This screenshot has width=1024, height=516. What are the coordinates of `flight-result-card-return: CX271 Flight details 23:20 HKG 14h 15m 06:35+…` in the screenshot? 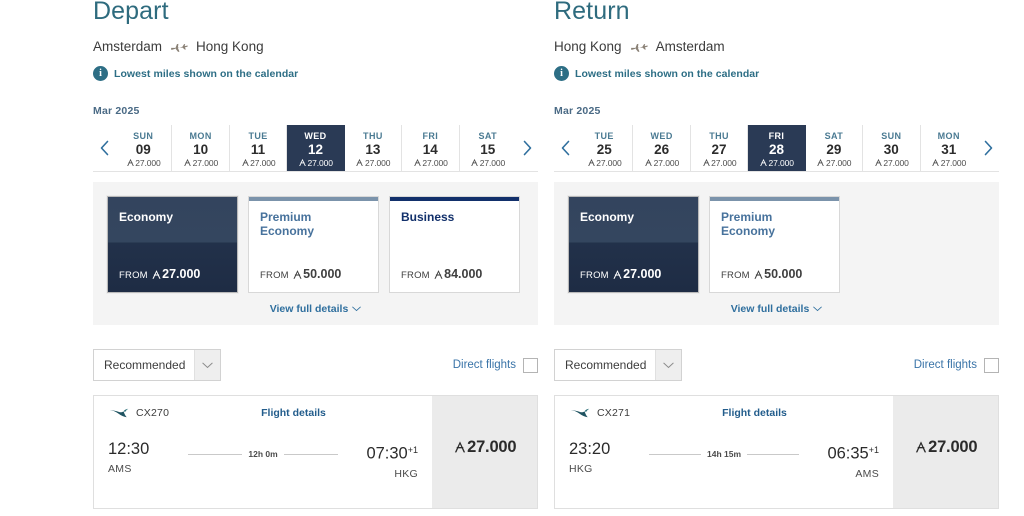 It's located at (776, 452).